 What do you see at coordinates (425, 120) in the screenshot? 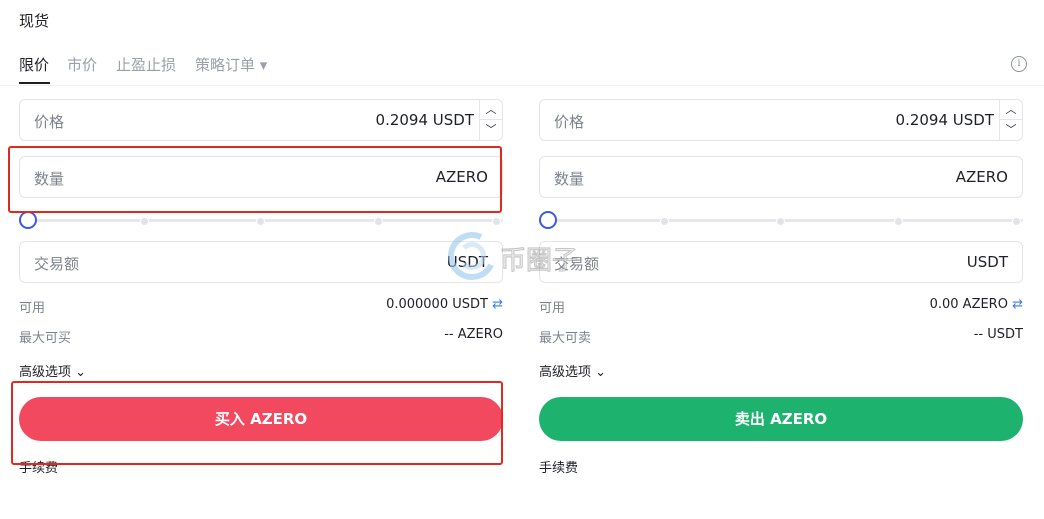
I see `buy-price-value: 0.2094 USDT` at bounding box center [425, 120].